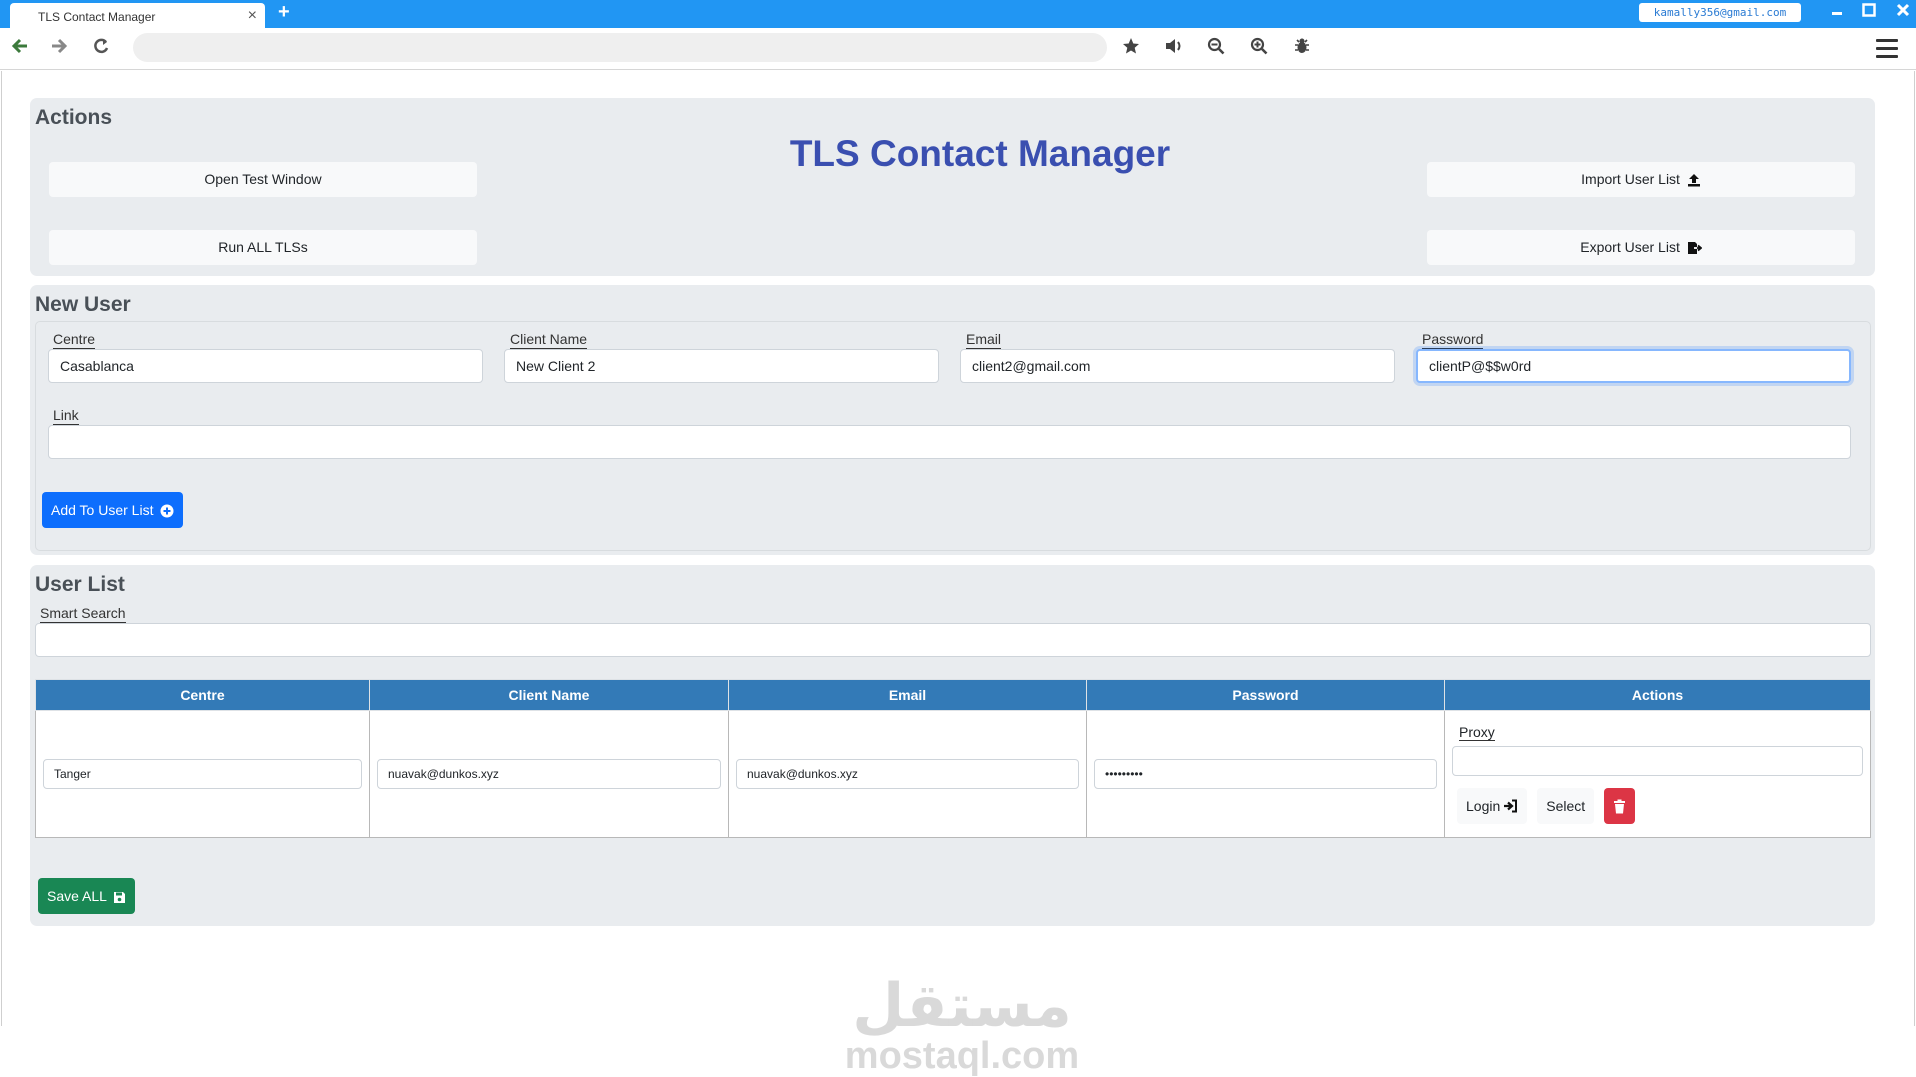 This screenshot has height=1077, width=1916. I want to click on email-label: Email, so click(984, 340).